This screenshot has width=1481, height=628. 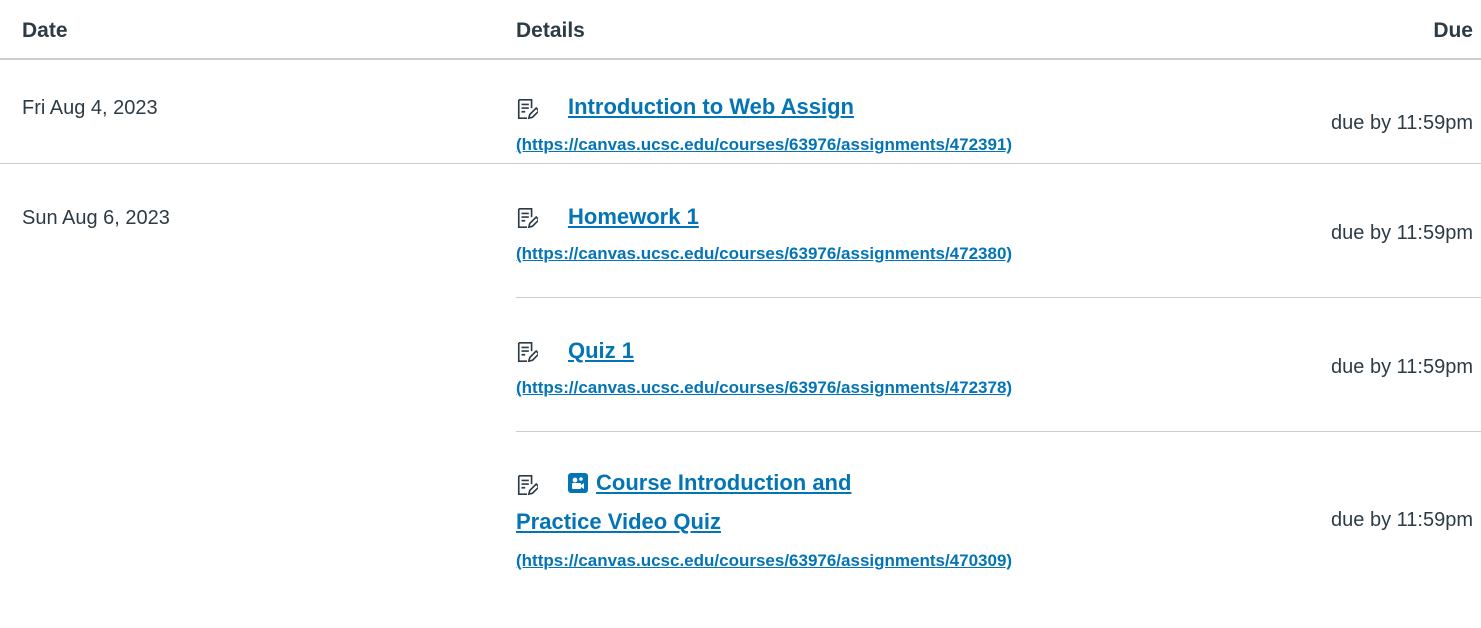 What do you see at coordinates (601, 351) in the screenshot?
I see `assignment-title-link: Quiz 1` at bounding box center [601, 351].